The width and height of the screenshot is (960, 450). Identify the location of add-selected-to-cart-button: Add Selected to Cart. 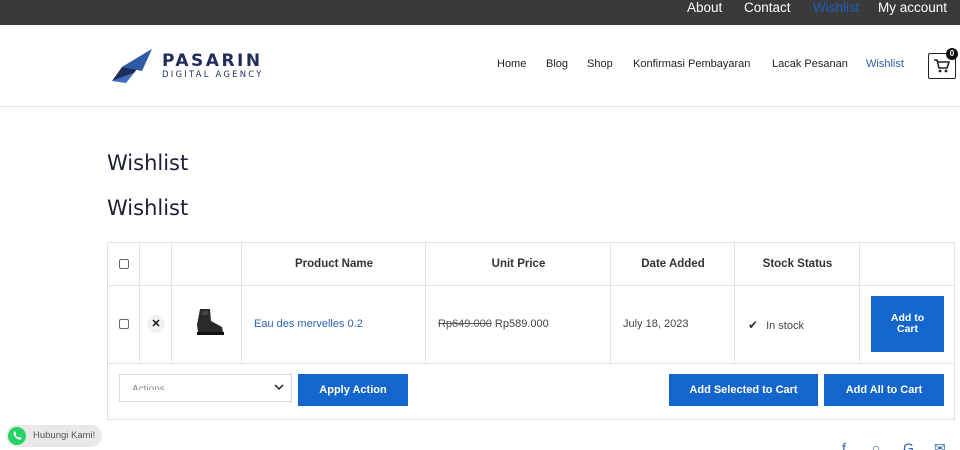
(743, 390).